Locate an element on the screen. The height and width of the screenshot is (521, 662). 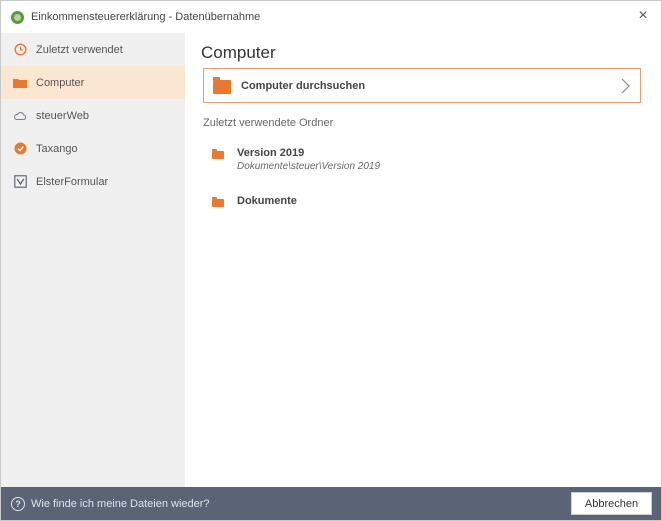
sidebar-item-elsterformular: ElsterFormular is located at coordinates (93, 181).